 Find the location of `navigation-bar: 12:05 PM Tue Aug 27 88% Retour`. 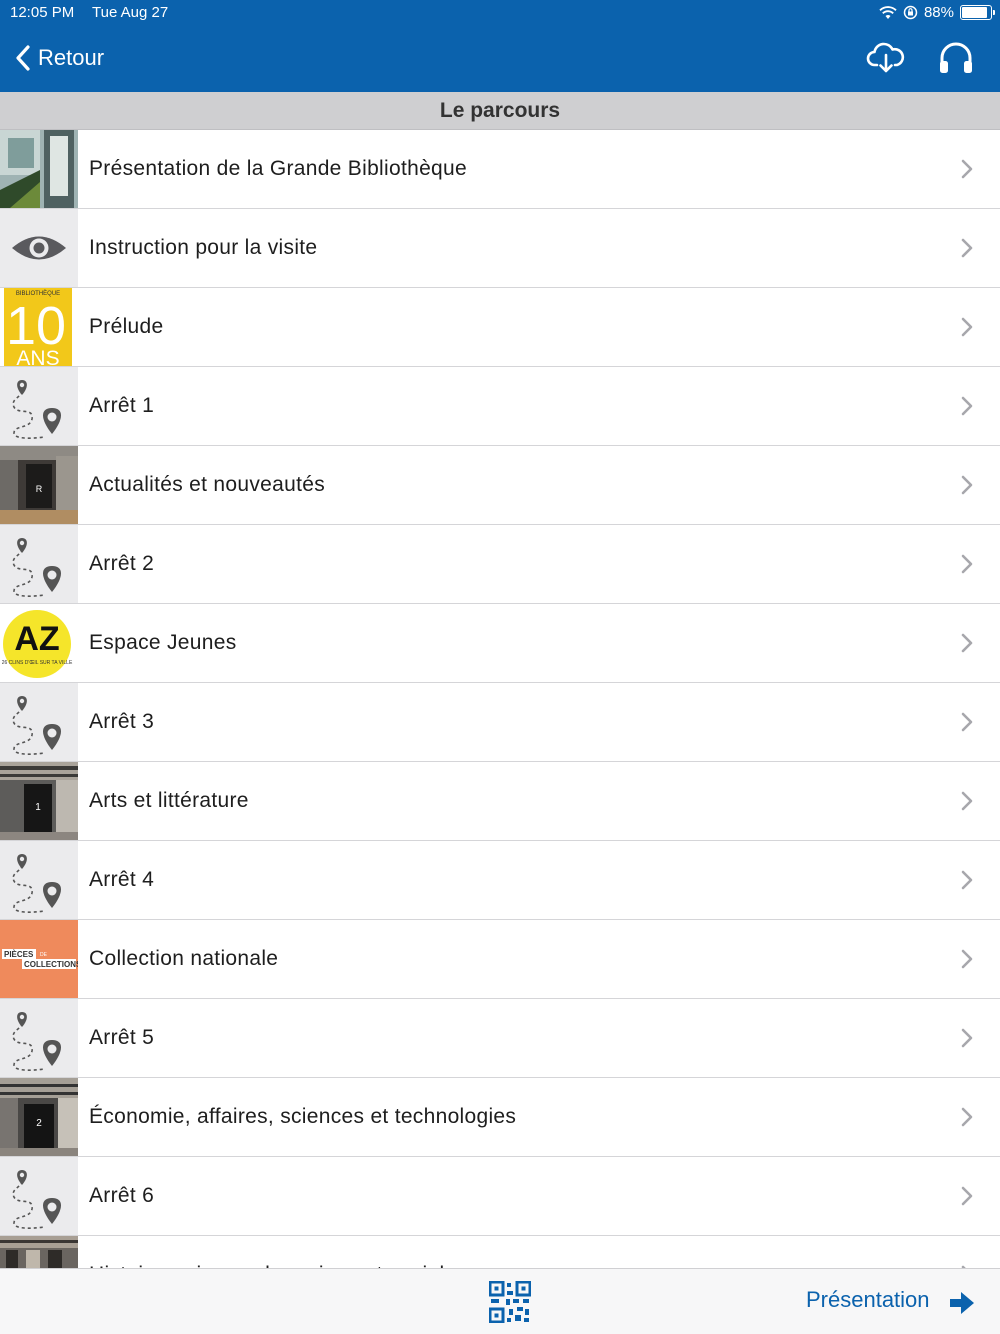

navigation-bar: 12:05 PM Tue Aug 27 88% Retour is located at coordinates (500, 46).